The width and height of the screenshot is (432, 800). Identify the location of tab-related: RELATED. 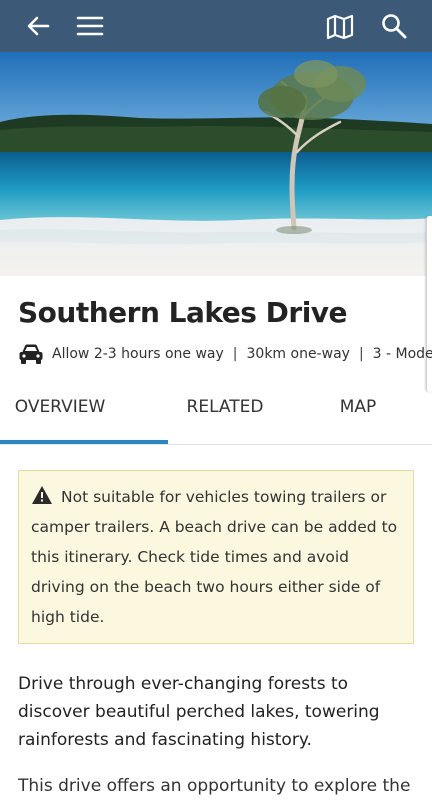
(225, 410).